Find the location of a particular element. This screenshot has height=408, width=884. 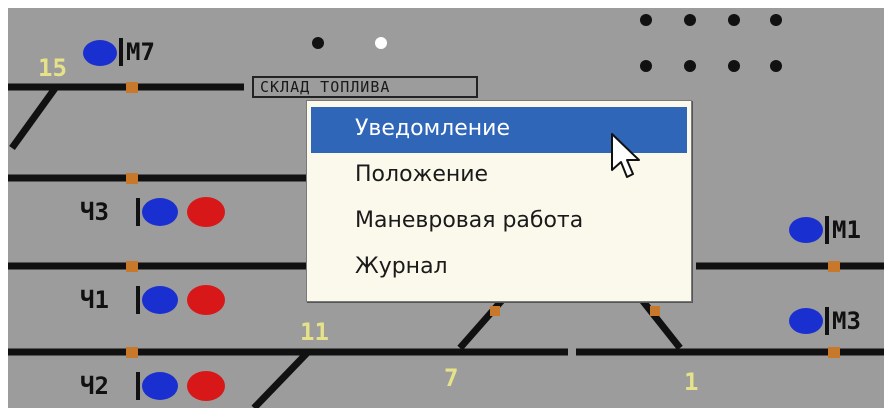

signal-label-m1: M1 is located at coordinates (846, 230).